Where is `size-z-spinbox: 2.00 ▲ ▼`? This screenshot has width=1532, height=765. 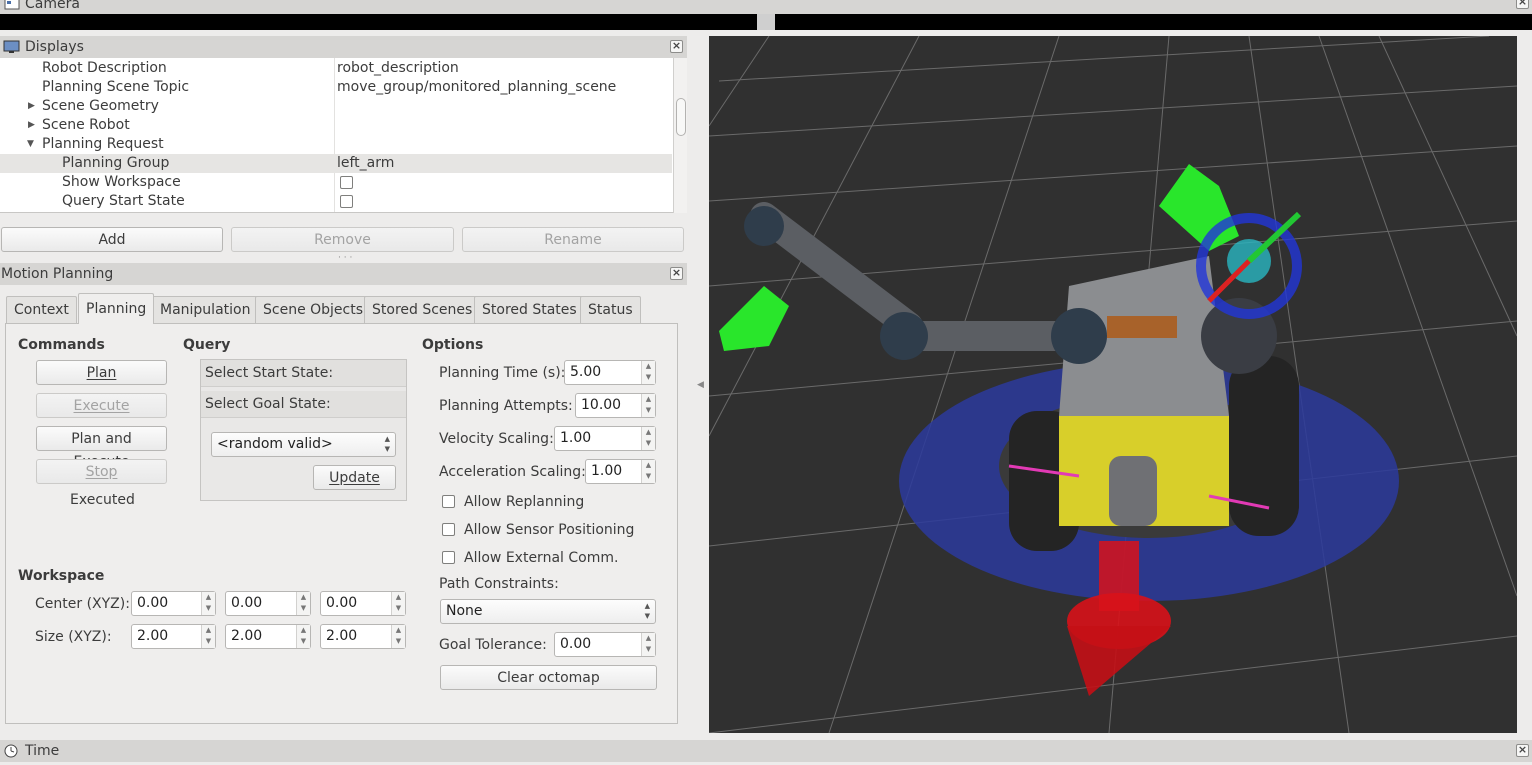 size-z-spinbox: 2.00 ▲ ▼ is located at coordinates (363, 636).